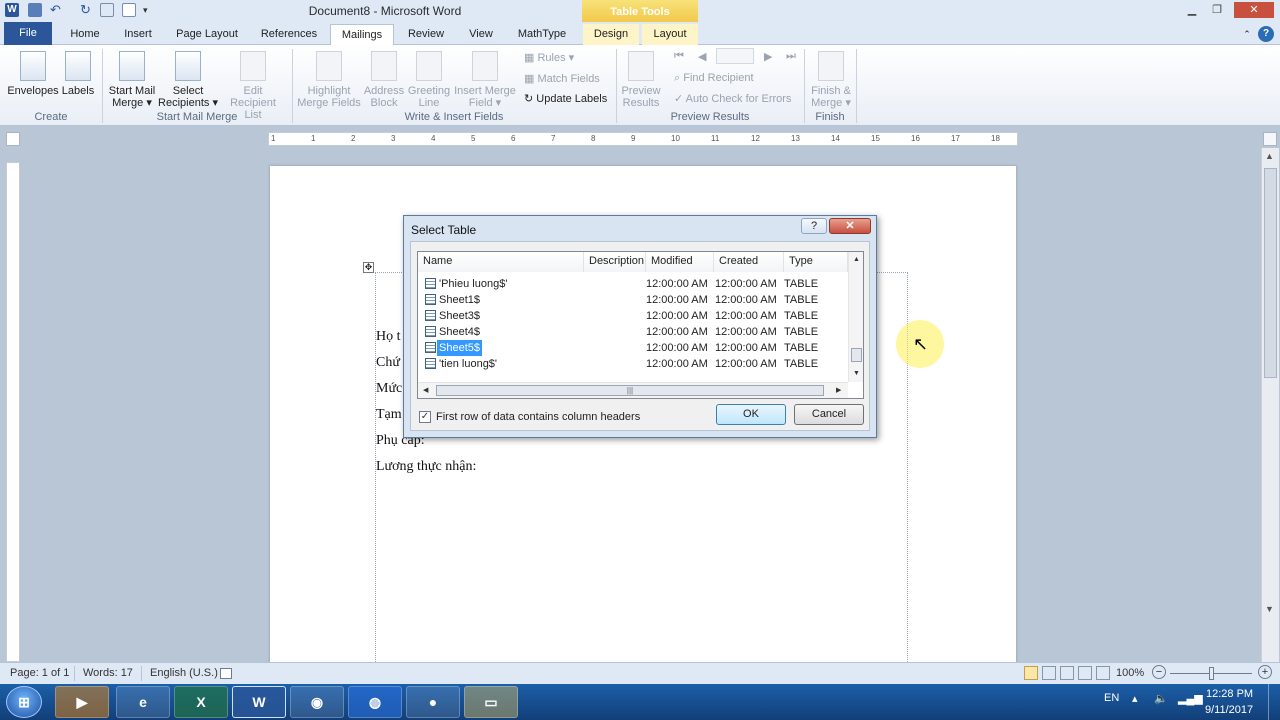 This screenshot has height=720, width=1280. Describe the element at coordinates (485, 80) in the screenshot. I see `insert-merge-field-button: Insert Merge Field ▾` at that location.